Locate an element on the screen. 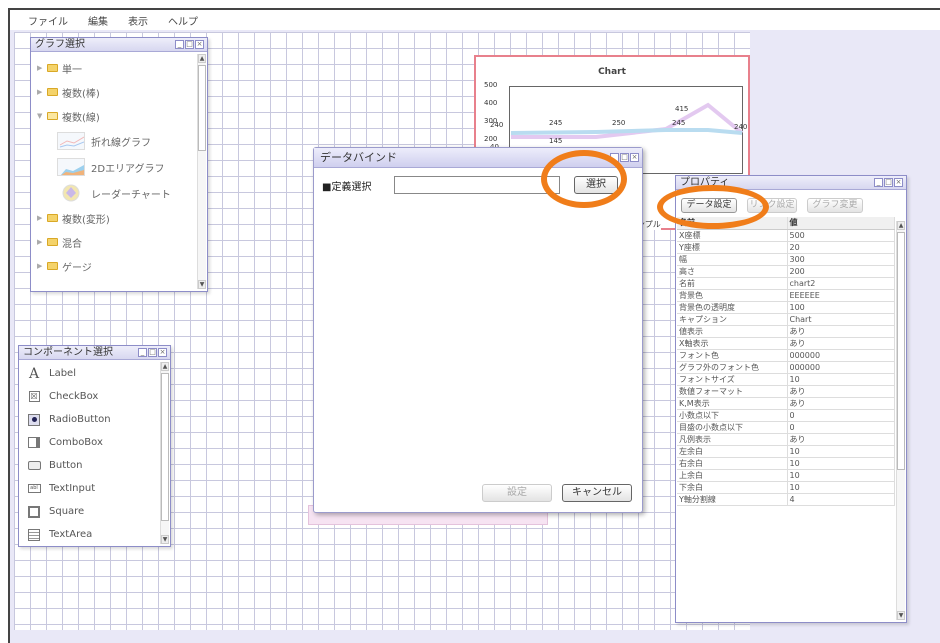 The image size is (940, 643). property-row: 数値フォーマット あり is located at coordinates (786, 391).